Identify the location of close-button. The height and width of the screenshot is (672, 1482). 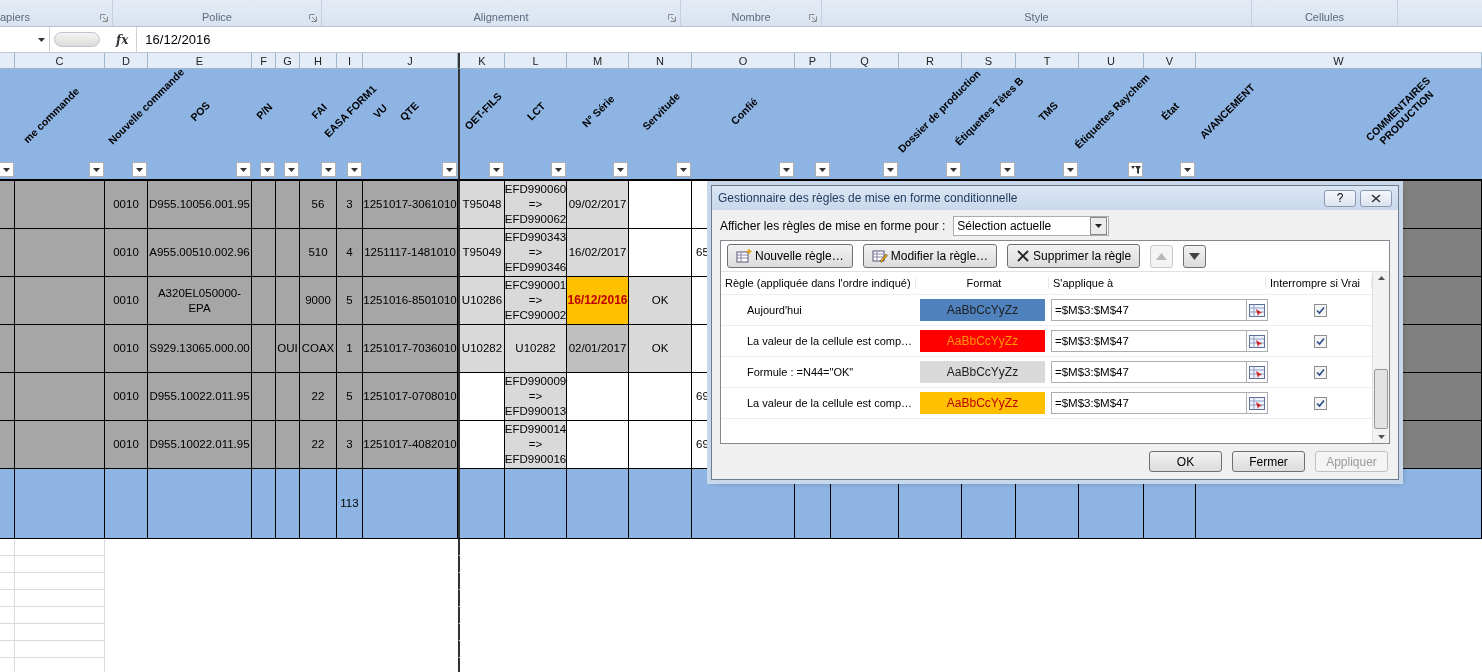
(1376, 198).